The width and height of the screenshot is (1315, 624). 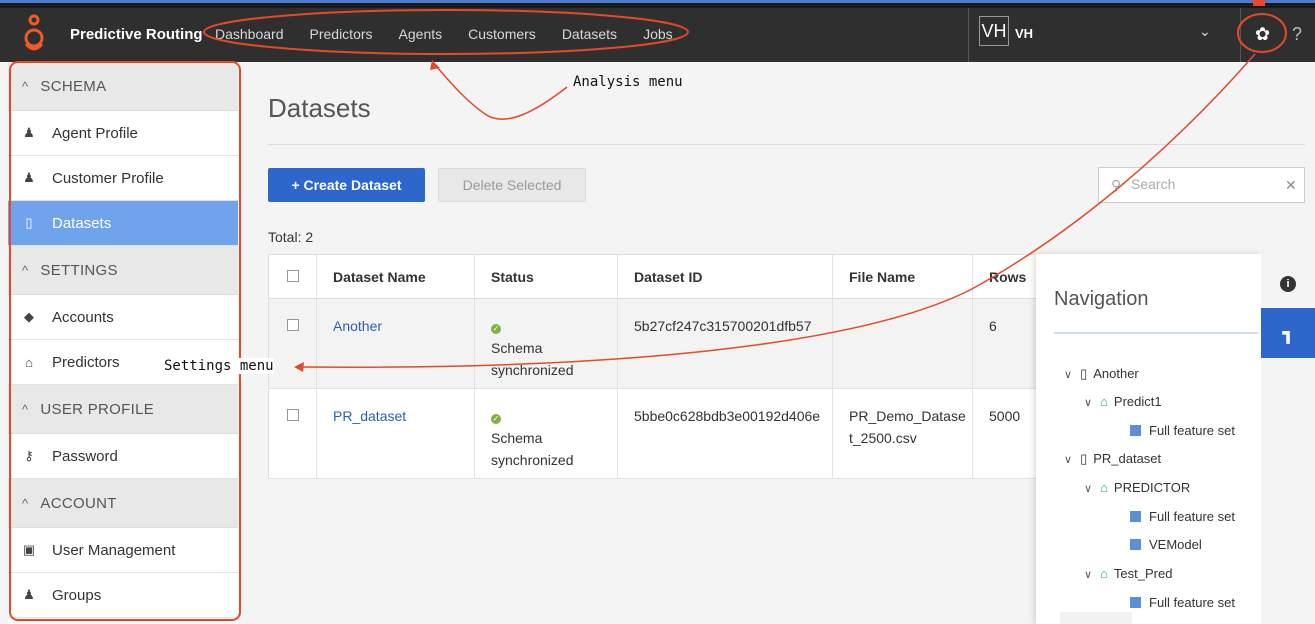 What do you see at coordinates (123, 456) in the screenshot?
I see `sidebar-item-password: ⚷ Password` at bounding box center [123, 456].